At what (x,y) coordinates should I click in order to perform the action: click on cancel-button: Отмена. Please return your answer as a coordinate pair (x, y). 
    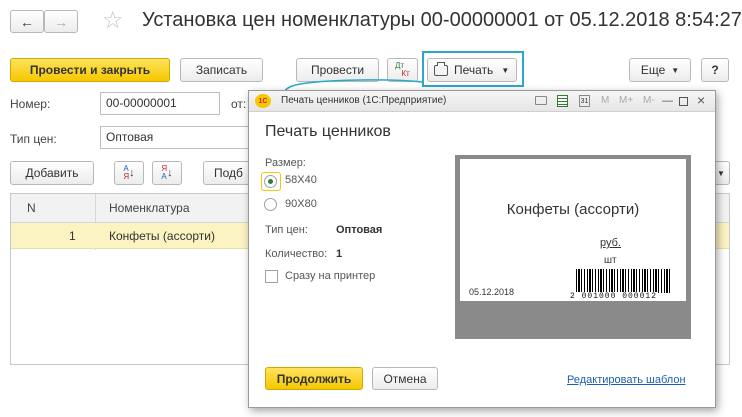
    Looking at the image, I should click on (405, 378).